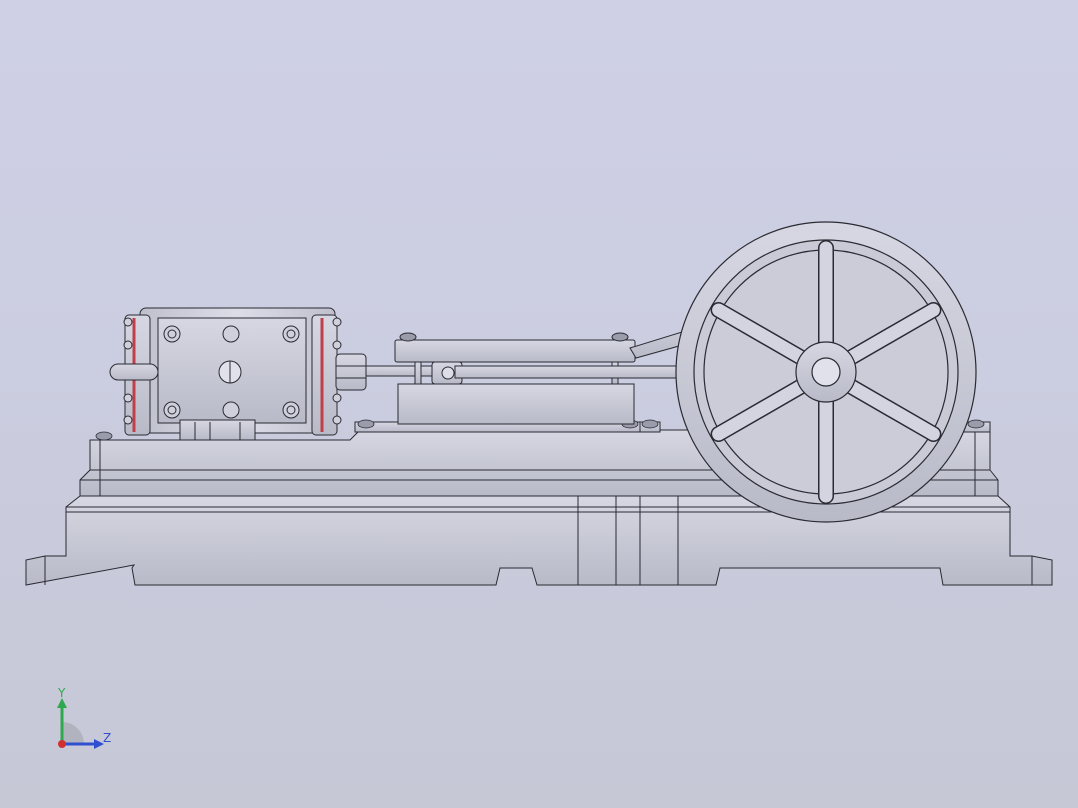  What do you see at coordinates (62, 693) in the screenshot?
I see `y-axis-label: Y` at bounding box center [62, 693].